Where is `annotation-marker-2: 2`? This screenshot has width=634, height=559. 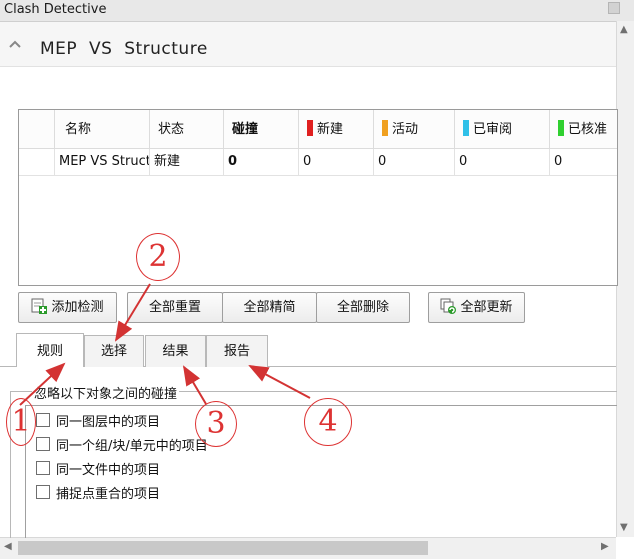
annotation-marker-2: 2 is located at coordinates (158, 257).